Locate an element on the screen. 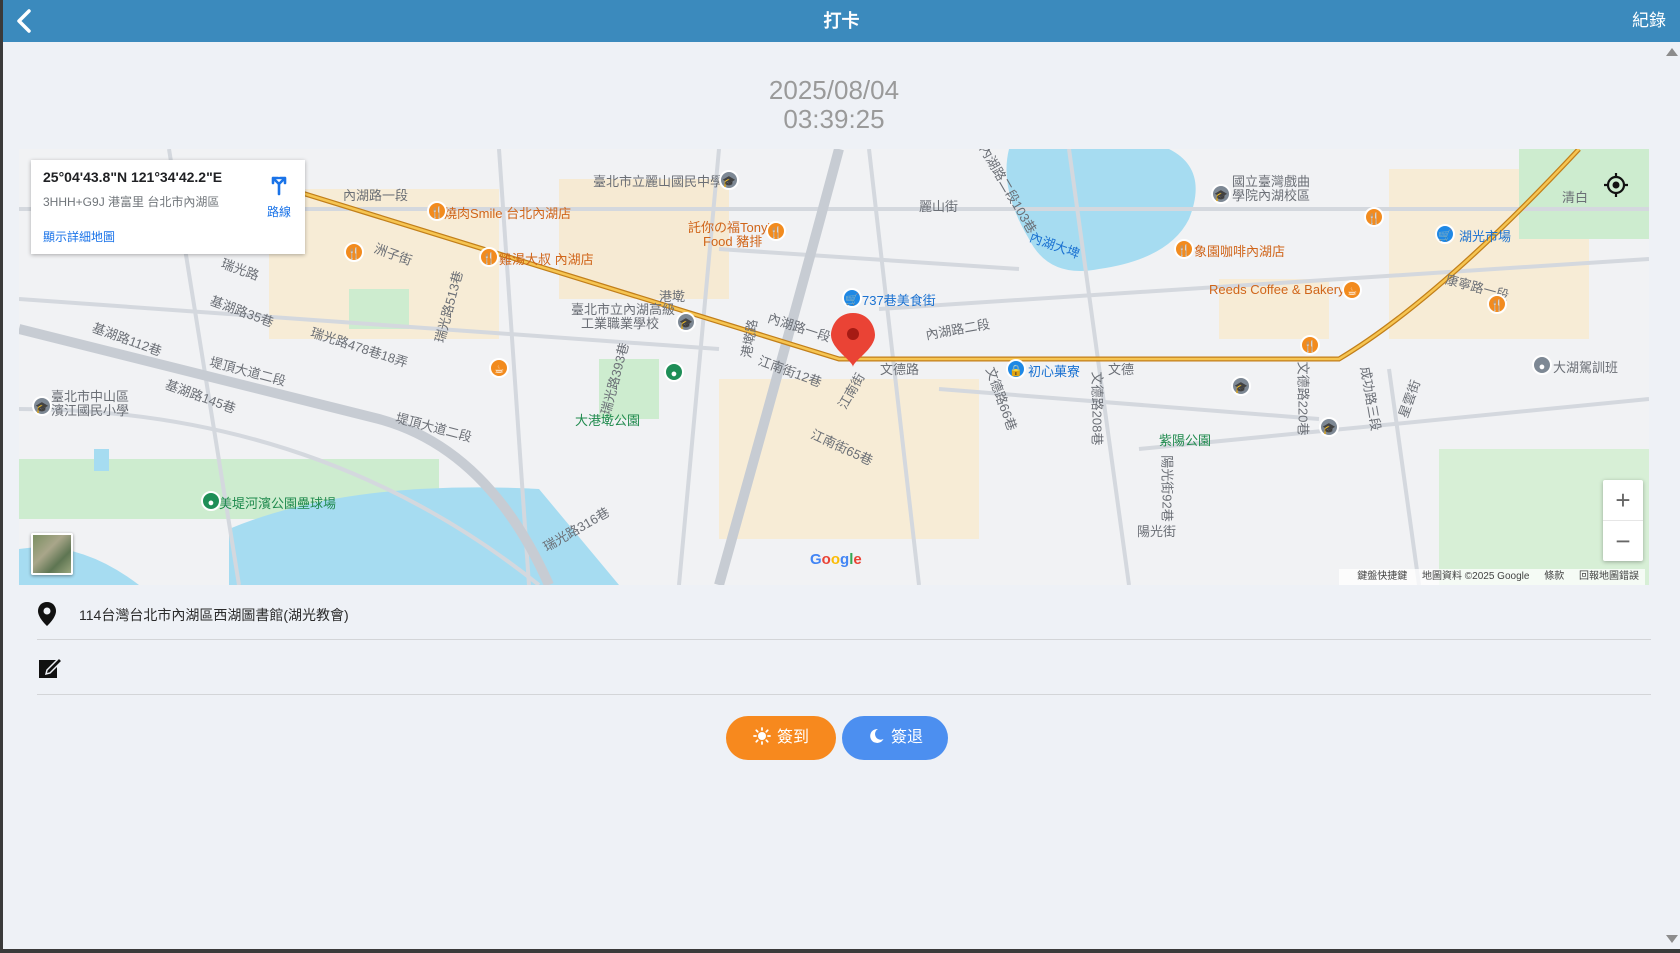 This screenshot has width=1680, height=953. moon-icon is located at coordinates (877, 736).